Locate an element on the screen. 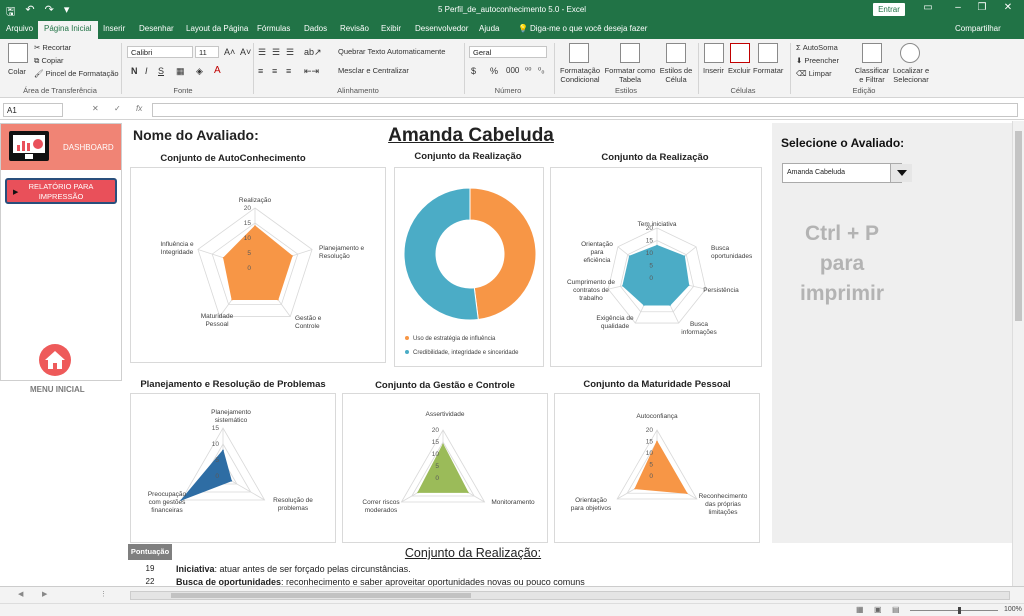 This screenshot has width=1024, height=616. conditional-format-button: Formatação Condicional is located at coordinates (580, 75).